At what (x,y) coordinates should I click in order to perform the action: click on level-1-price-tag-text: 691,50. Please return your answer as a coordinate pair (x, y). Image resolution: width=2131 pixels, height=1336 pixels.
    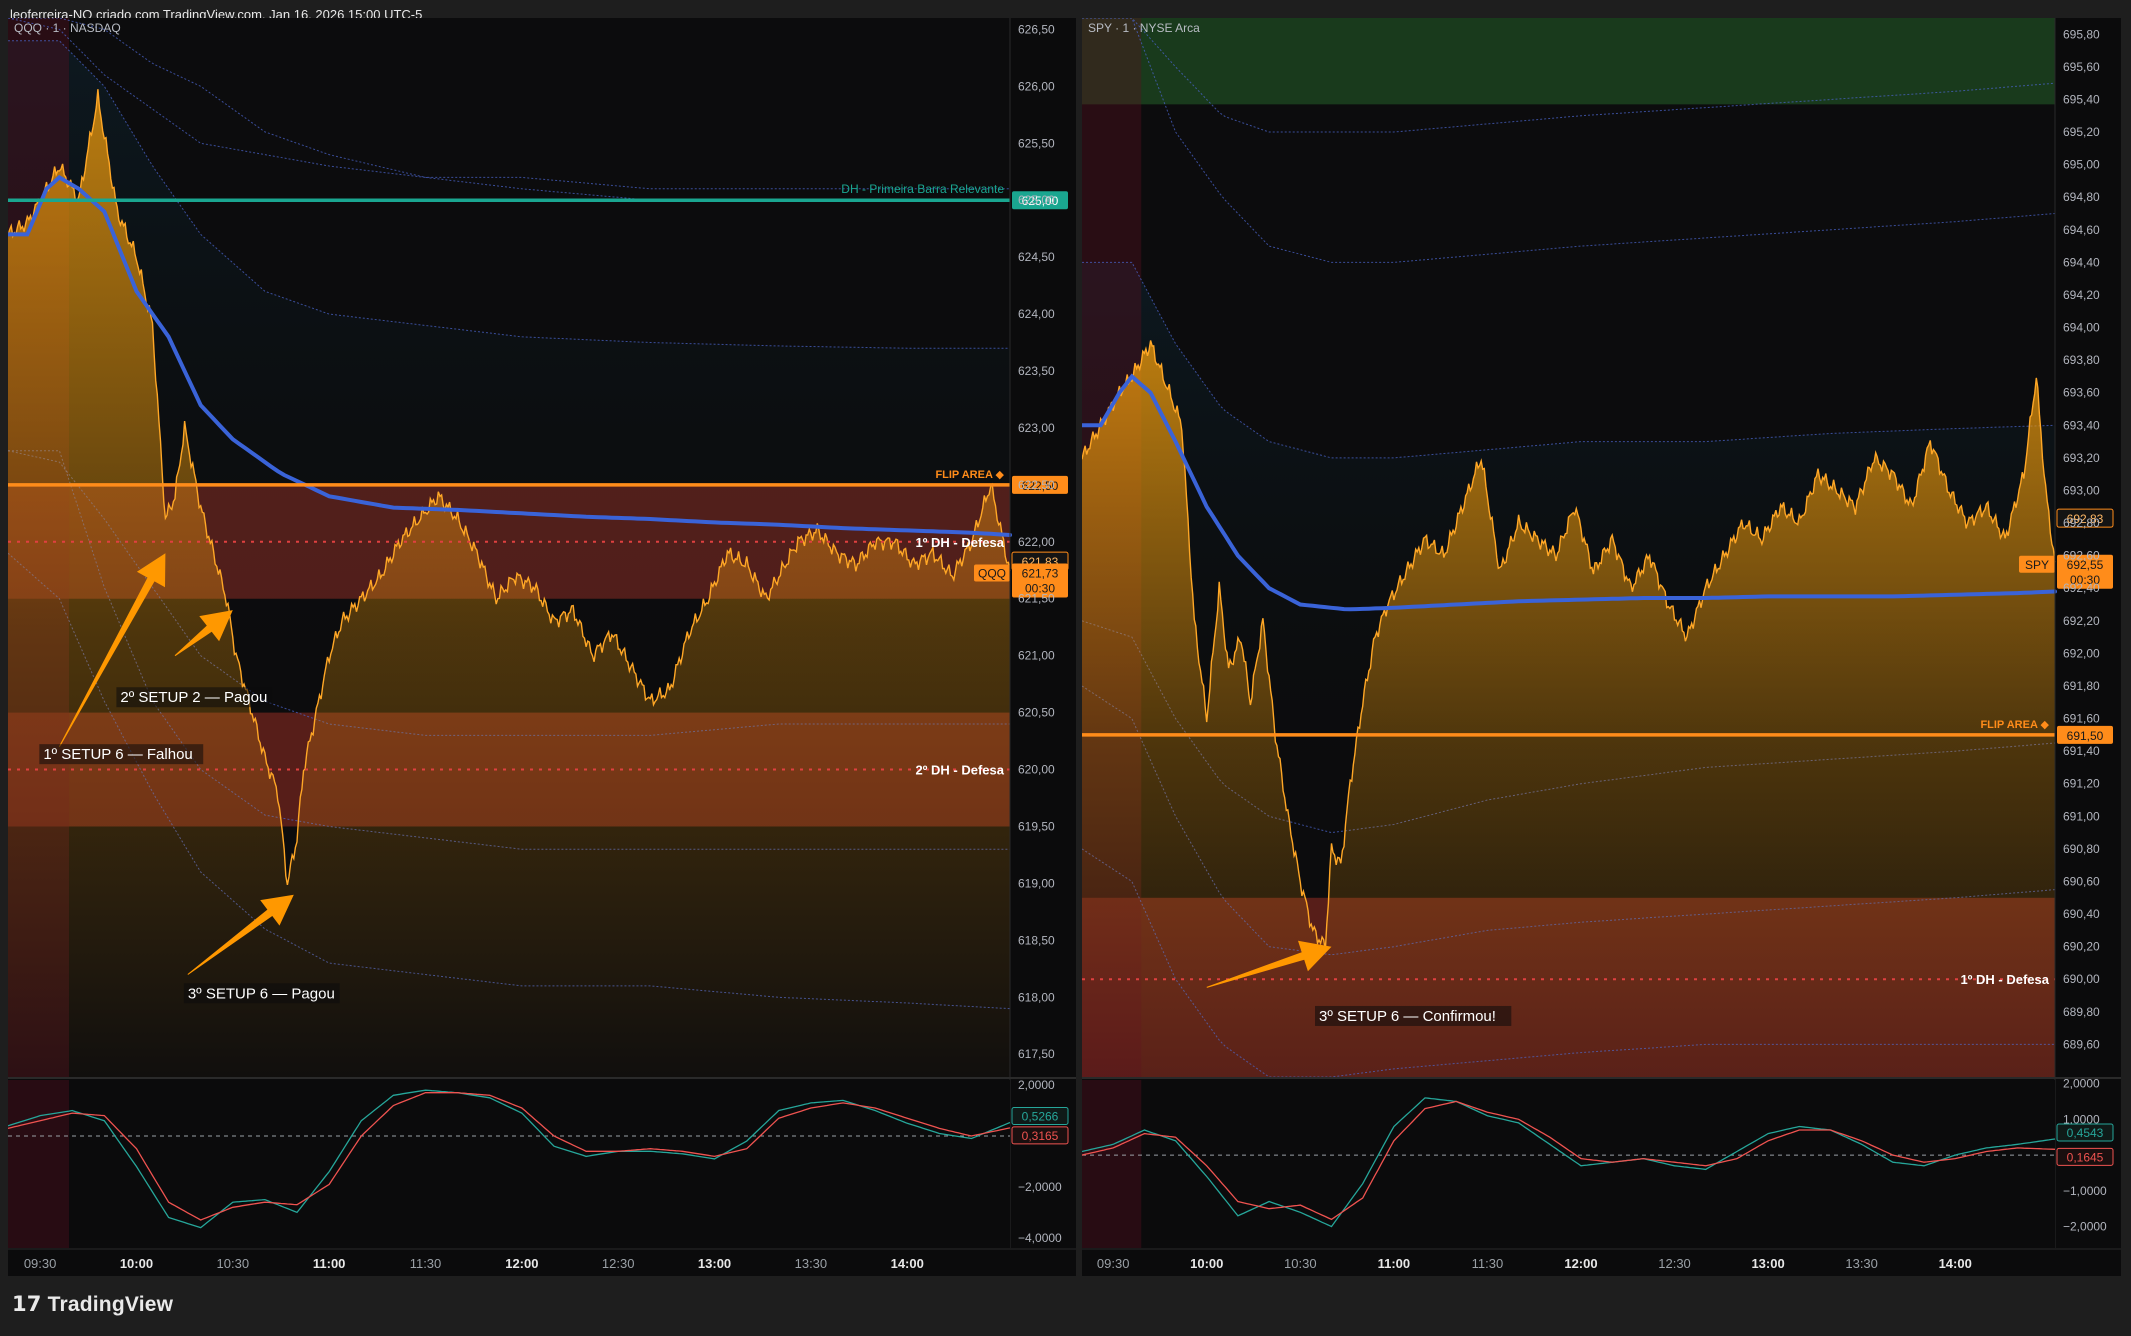
    Looking at the image, I should click on (2085, 736).